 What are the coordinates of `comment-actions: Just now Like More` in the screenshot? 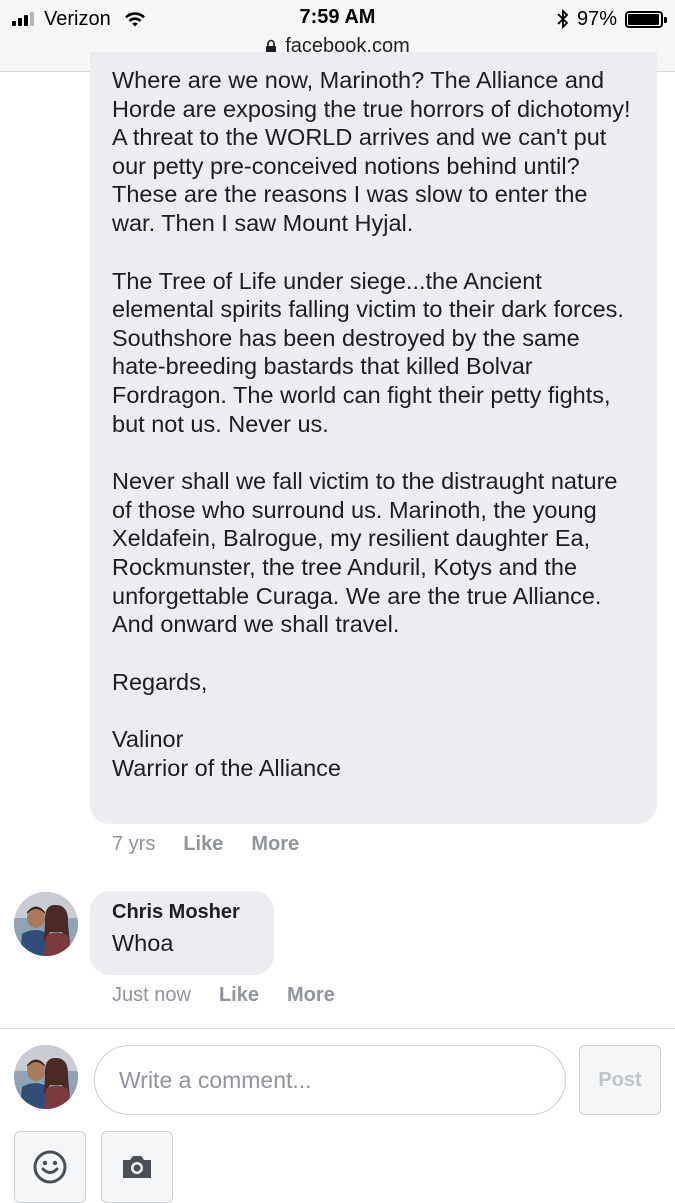 It's located at (223, 995).